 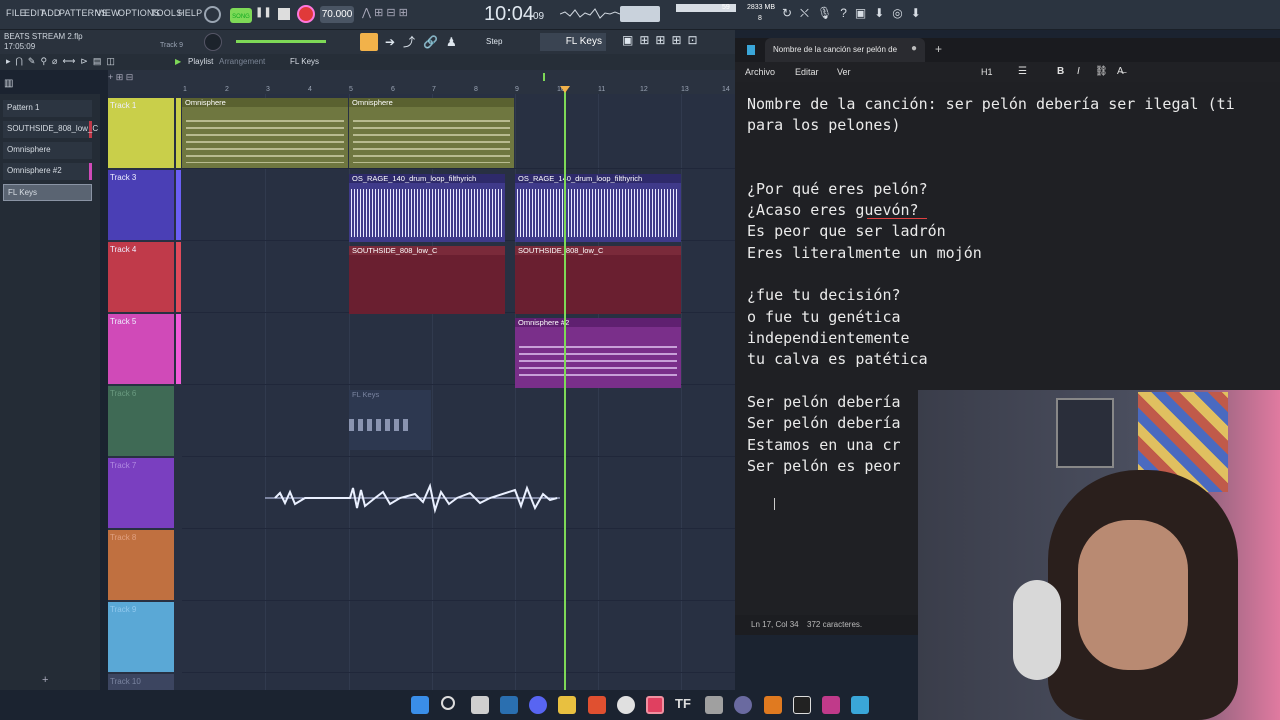 I want to click on discord-icon, so click(x=538, y=705).